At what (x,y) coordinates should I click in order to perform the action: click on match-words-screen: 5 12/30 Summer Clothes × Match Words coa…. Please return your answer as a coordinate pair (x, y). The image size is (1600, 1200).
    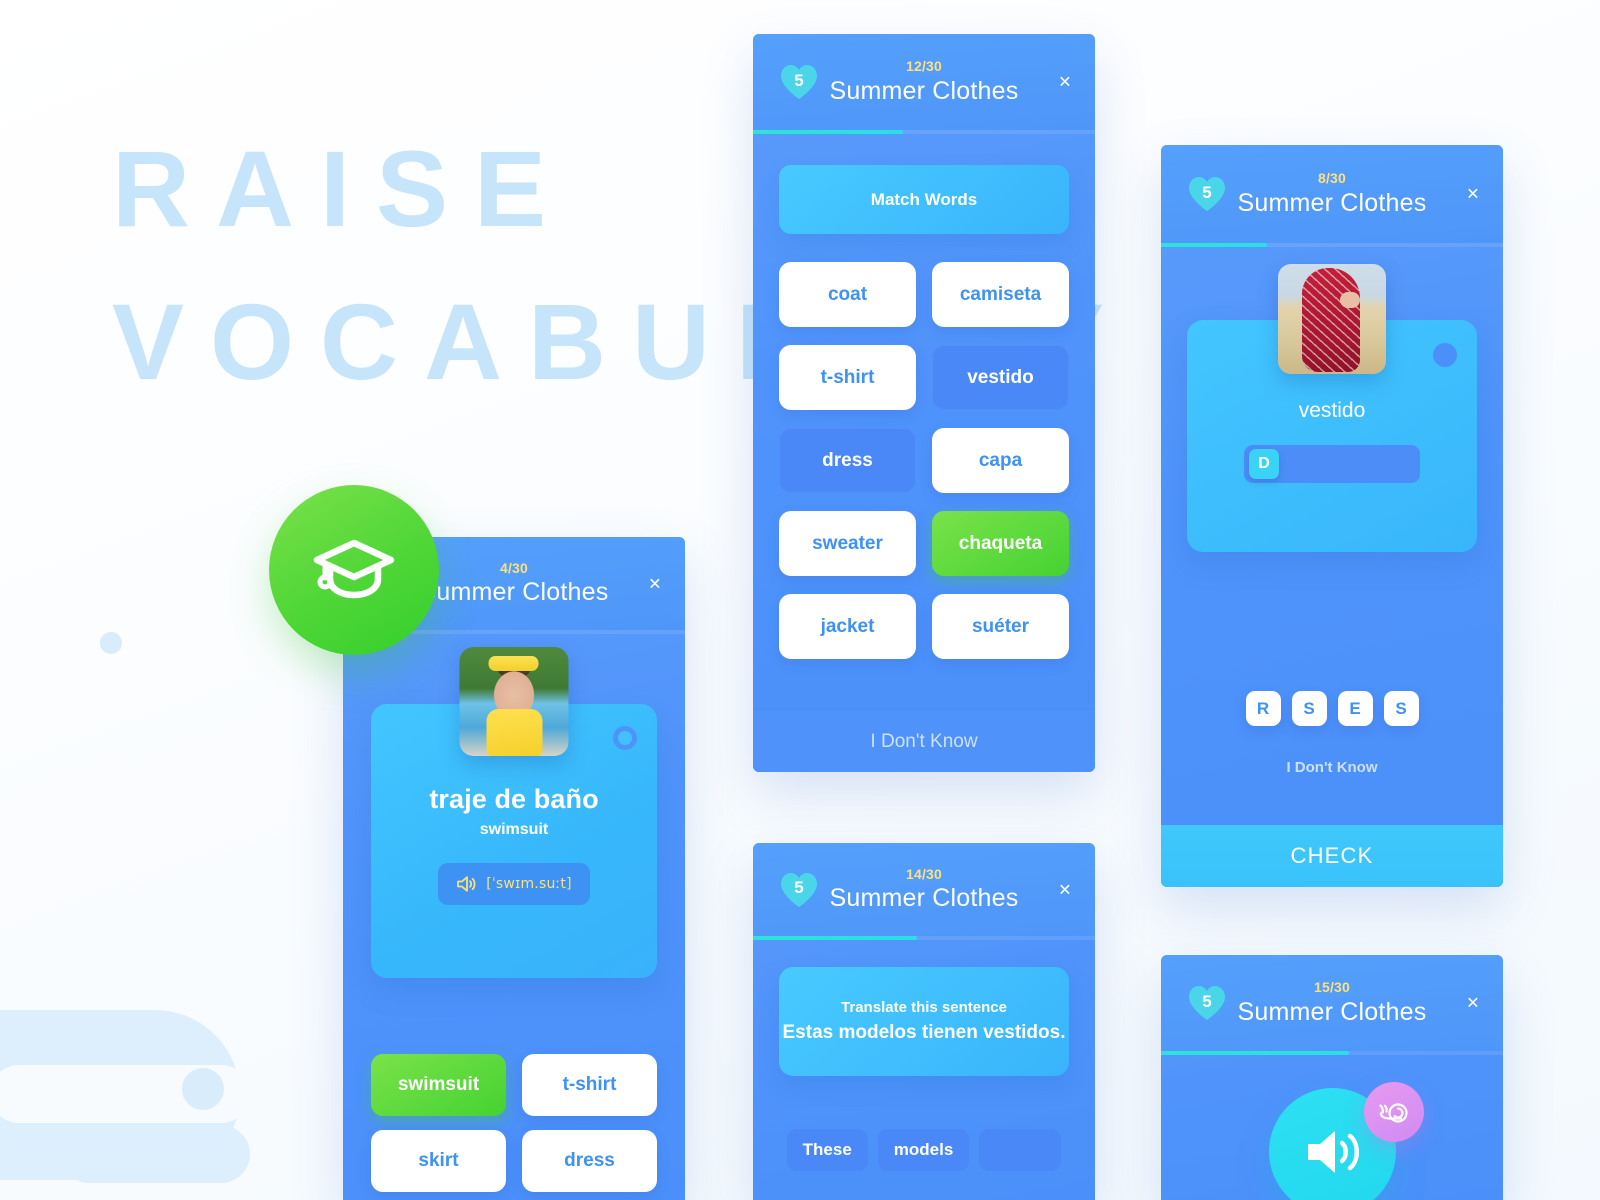
    Looking at the image, I should click on (924, 403).